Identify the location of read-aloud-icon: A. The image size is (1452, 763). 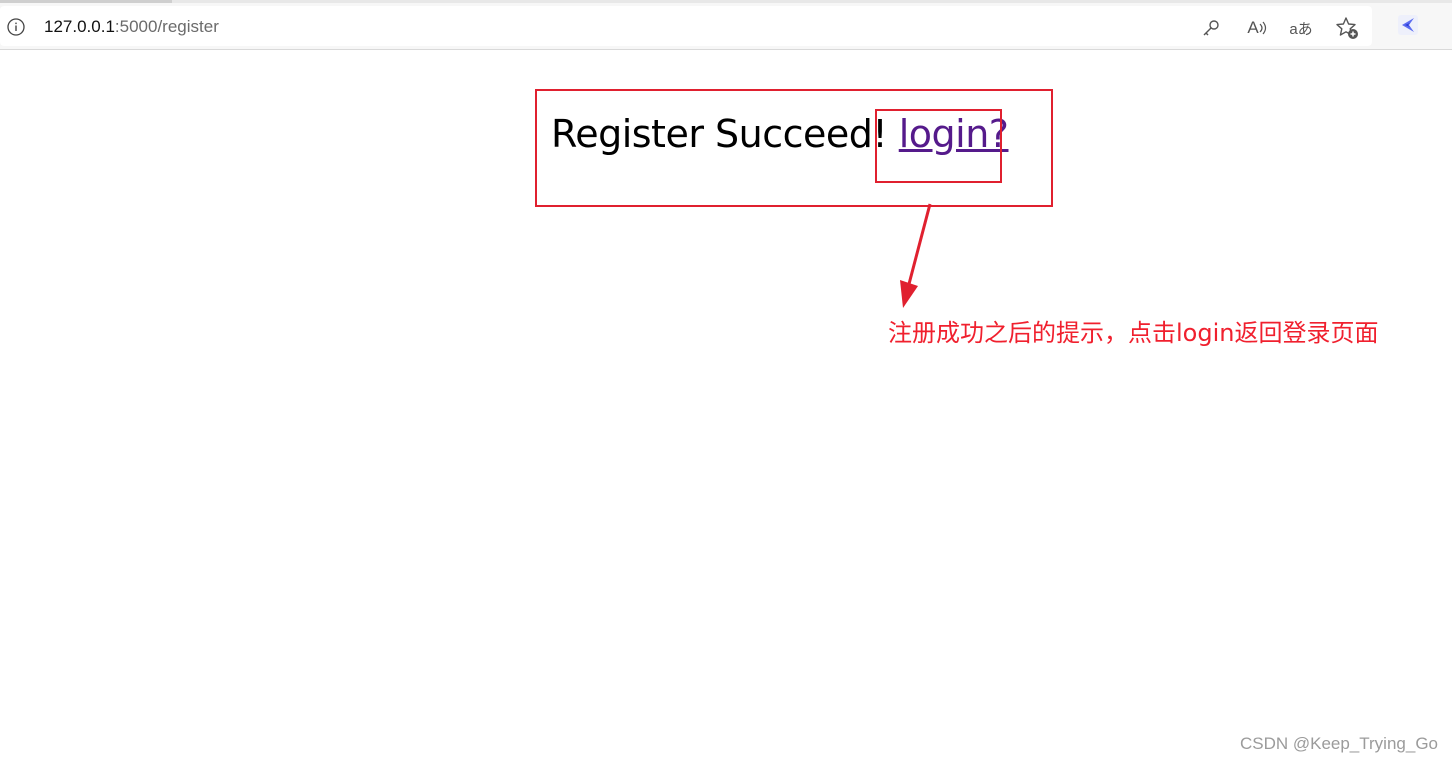
(1257, 28).